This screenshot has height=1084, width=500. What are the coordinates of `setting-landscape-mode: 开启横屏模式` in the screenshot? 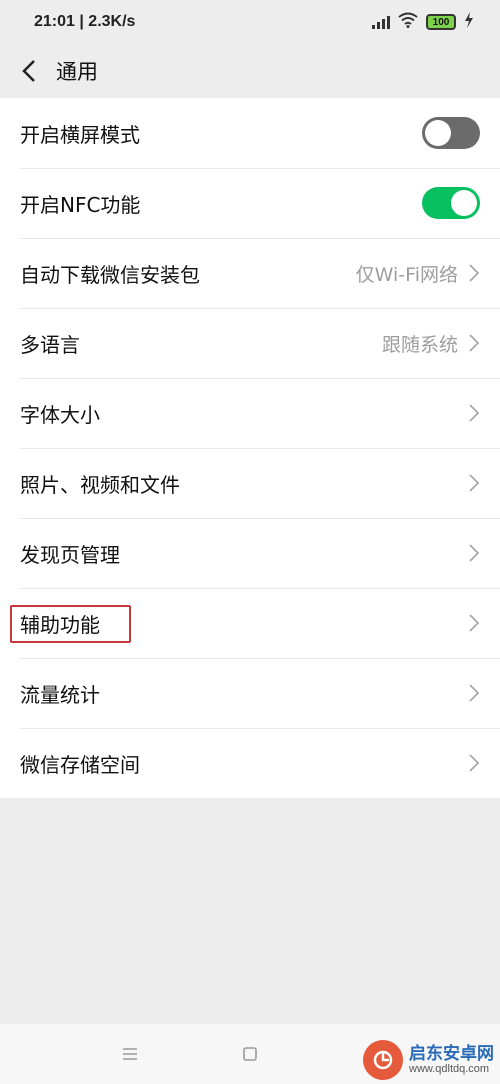 It's located at (250, 133).